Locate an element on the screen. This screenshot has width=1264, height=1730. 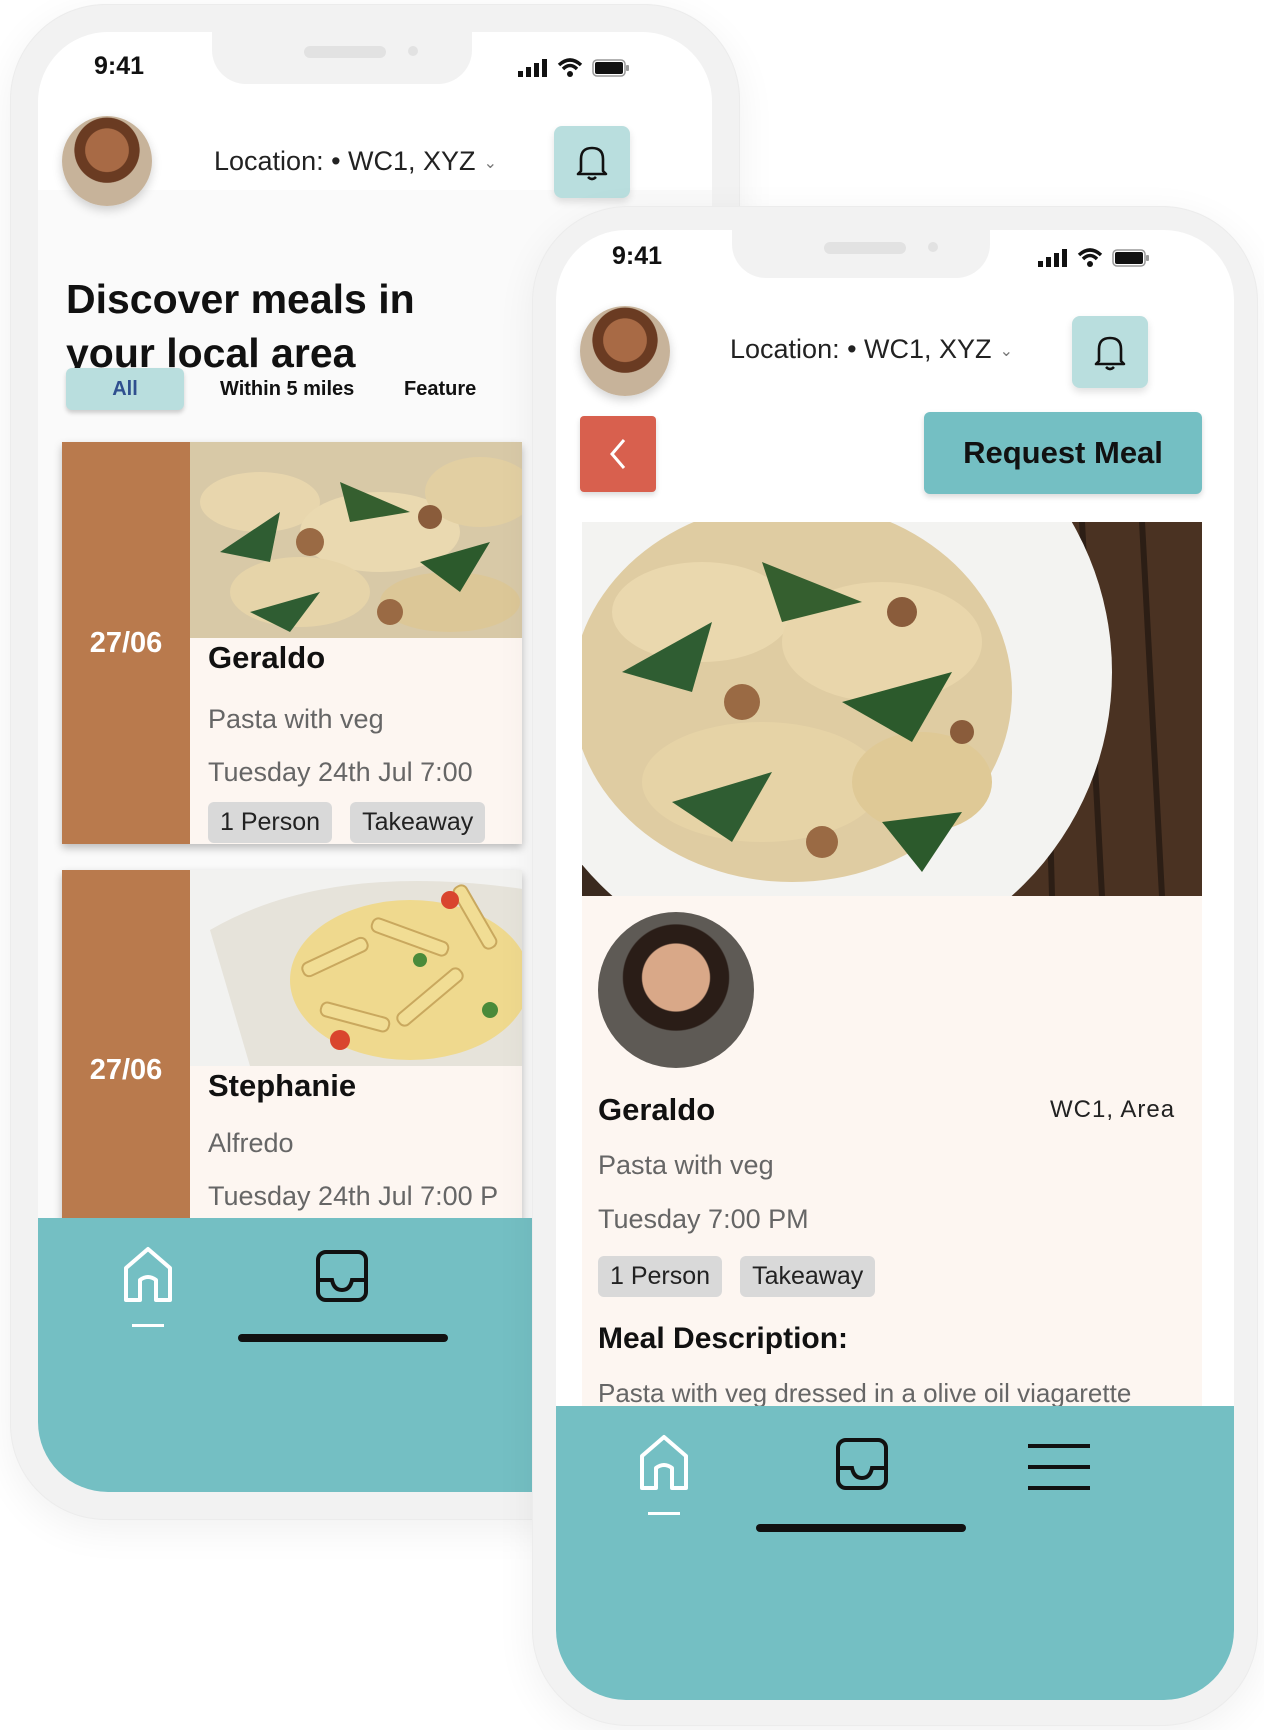
meal-time: Tuesday 24th Jul 7:00 P is located at coordinates (353, 1196).